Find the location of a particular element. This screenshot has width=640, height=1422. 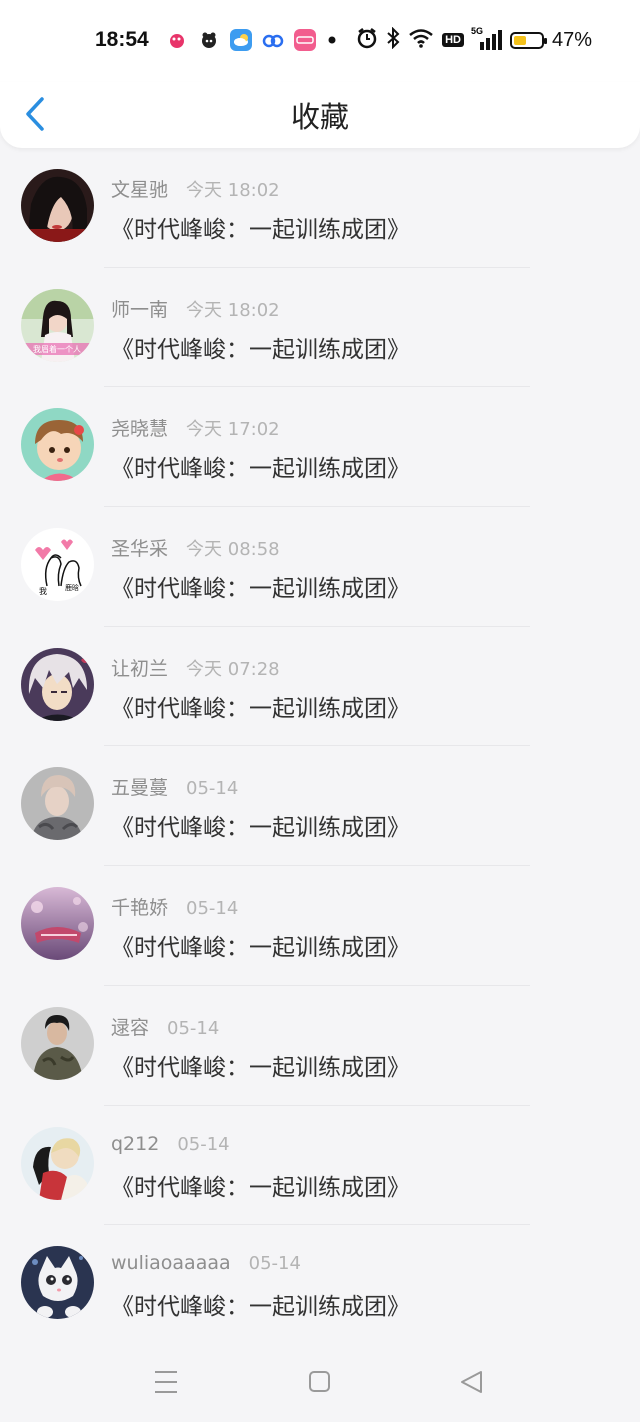

item-meta: 千艳娇 05-14 is located at coordinates (174, 906).